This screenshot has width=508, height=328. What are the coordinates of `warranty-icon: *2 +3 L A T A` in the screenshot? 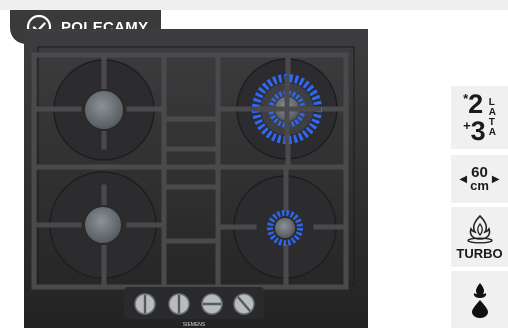 It's located at (479, 117).